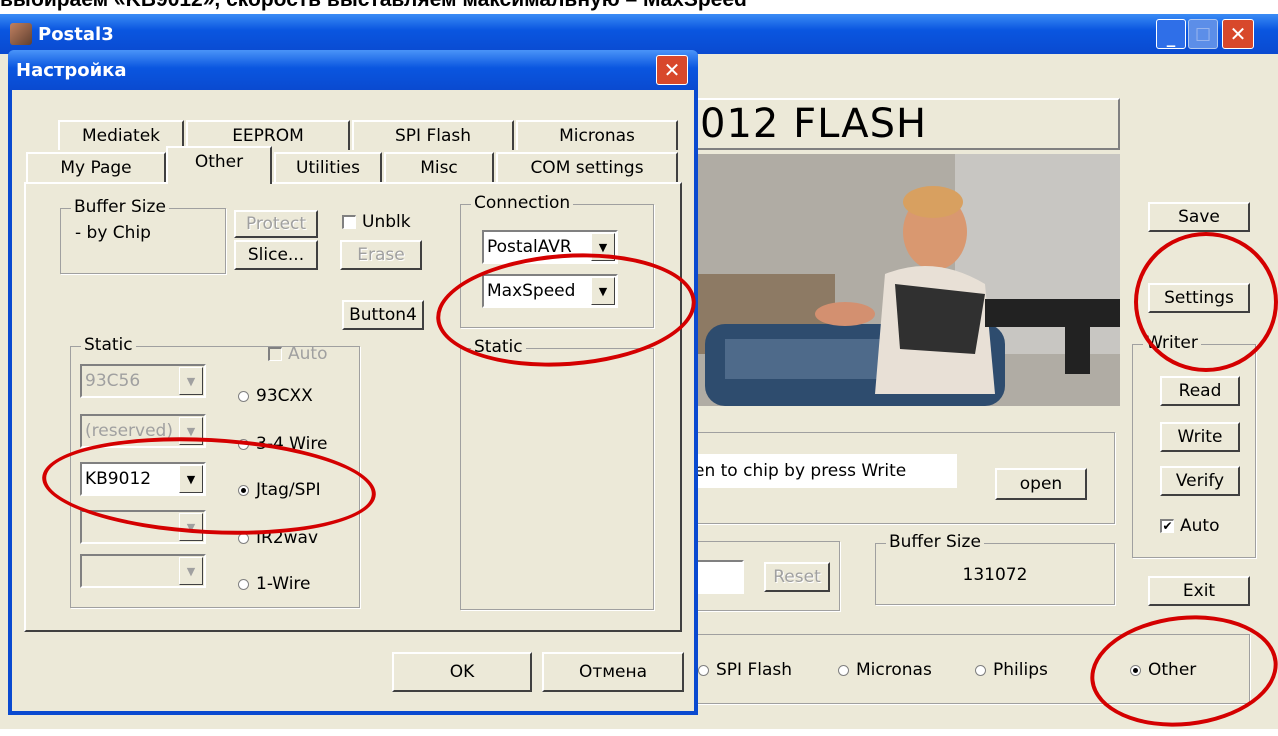 The image size is (1278, 736). Describe the element at coordinates (1167, 526) in the screenshot. I see `auto-checkbox-box: ✔` at that location.